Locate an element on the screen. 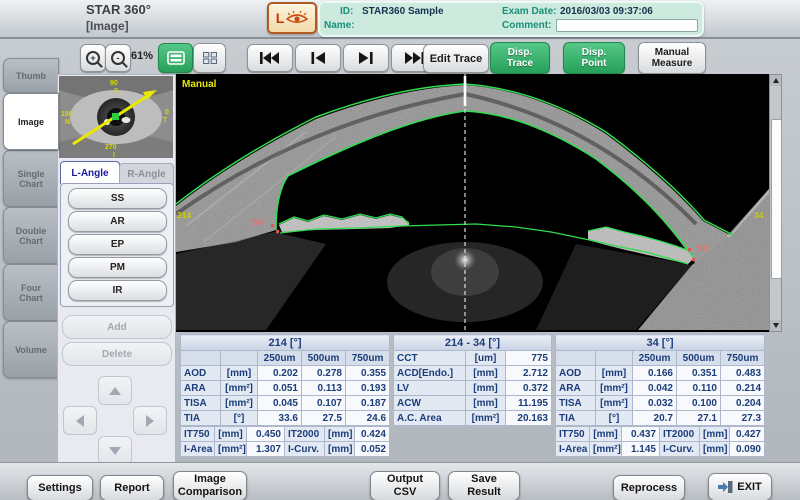  cell-value: 1.145 is located at coordinates (640, 449).